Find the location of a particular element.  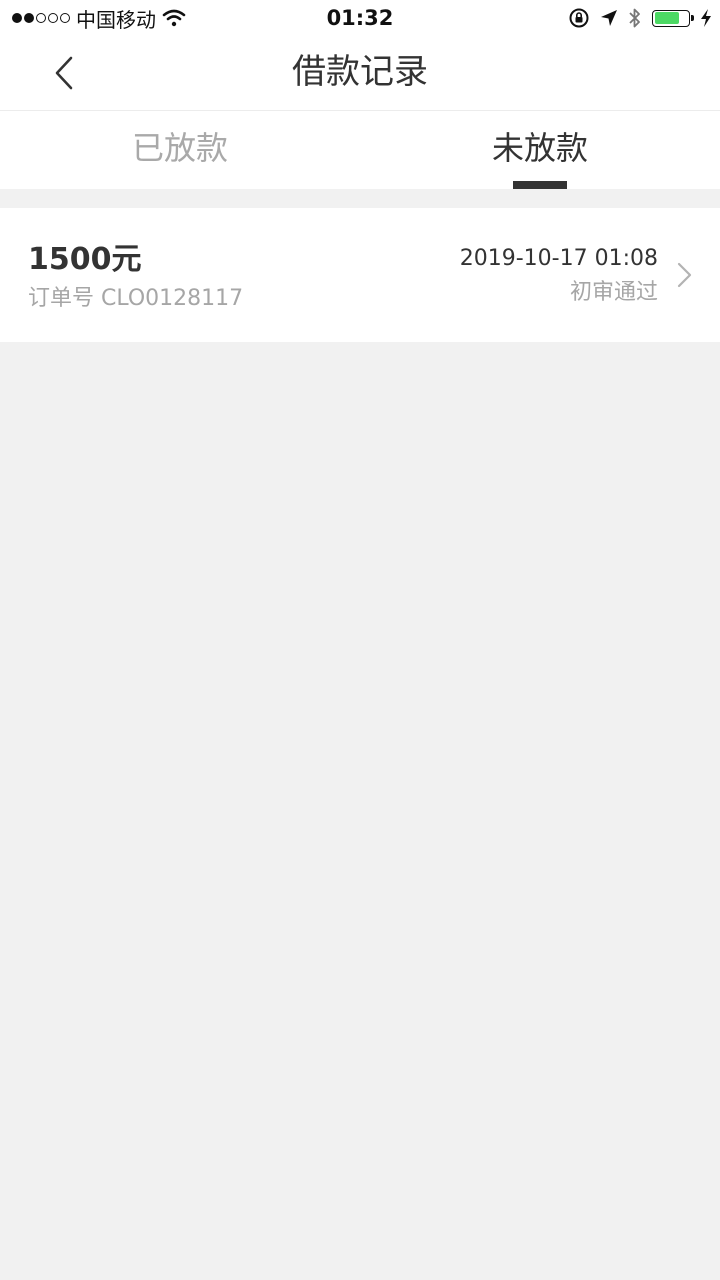

loan-amount: 1500元 is located at coordinates (85, 259).